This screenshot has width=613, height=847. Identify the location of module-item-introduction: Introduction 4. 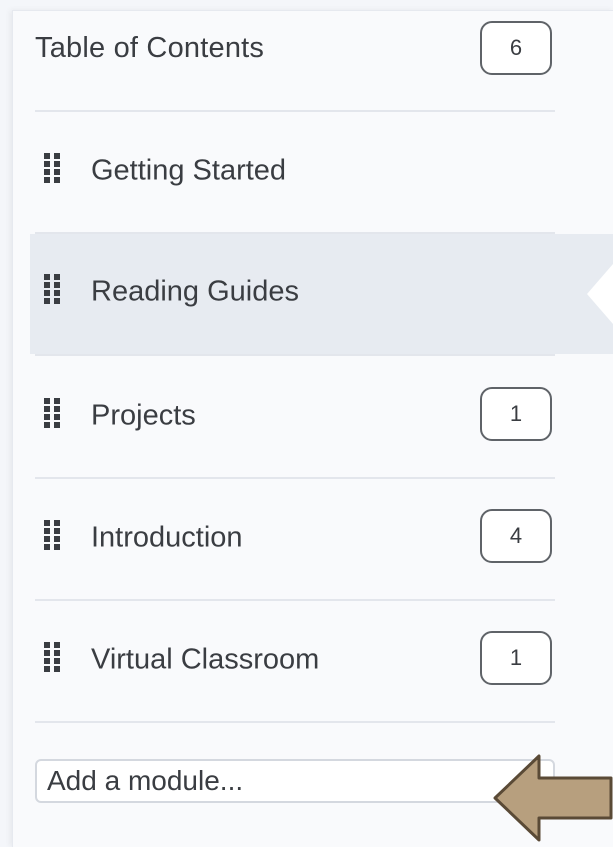
(295, 552).